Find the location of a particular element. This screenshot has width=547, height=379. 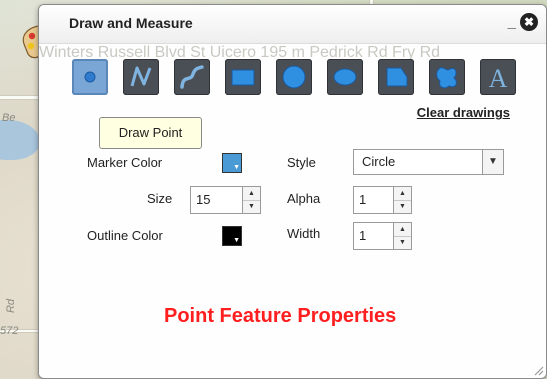

chevron-down-icon: ▼ is located at coordinates (492, 162).